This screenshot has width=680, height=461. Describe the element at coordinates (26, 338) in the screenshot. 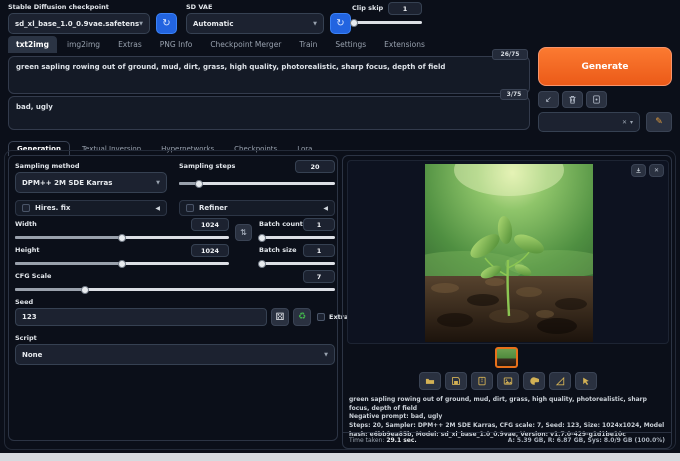

I see `script-label: Script` at that location.